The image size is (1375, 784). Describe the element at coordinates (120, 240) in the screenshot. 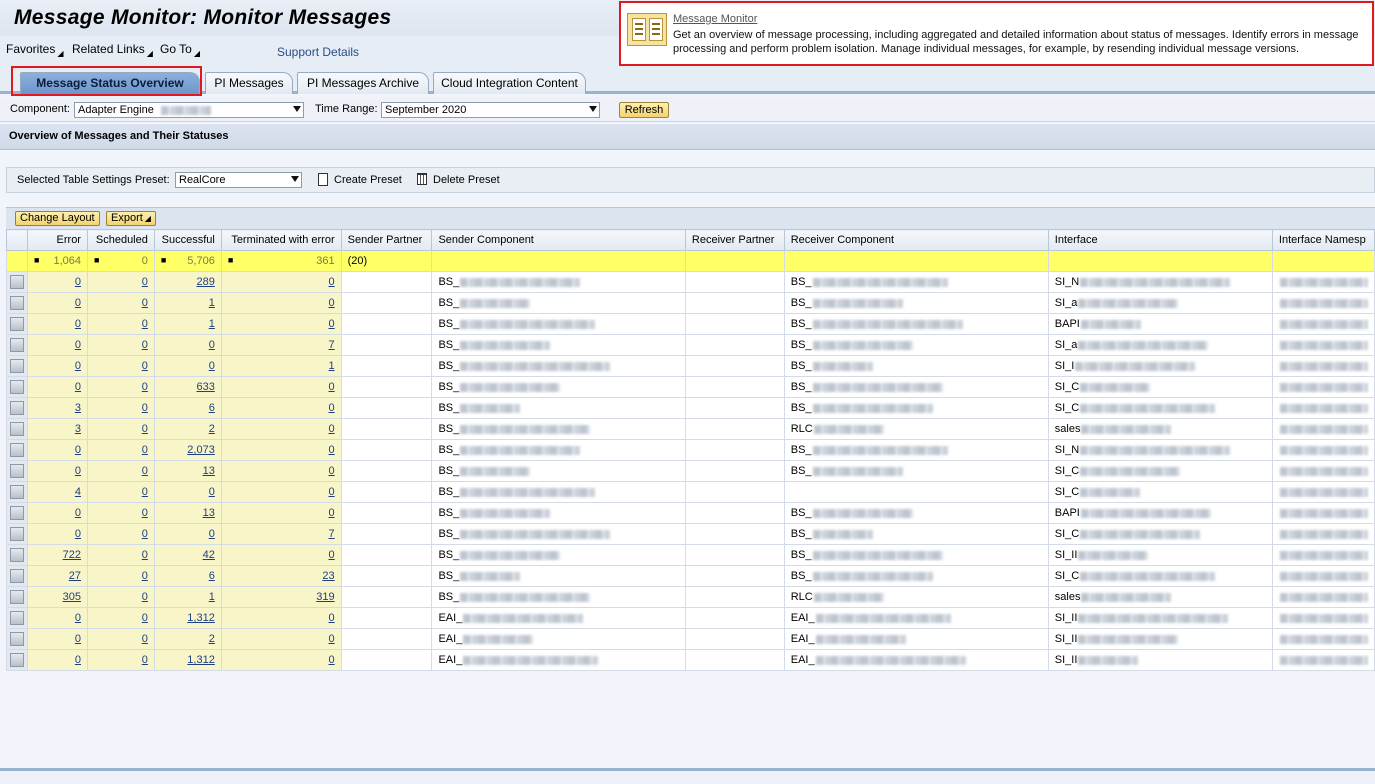

I see `col-scheduled: Scheduled` at that location.